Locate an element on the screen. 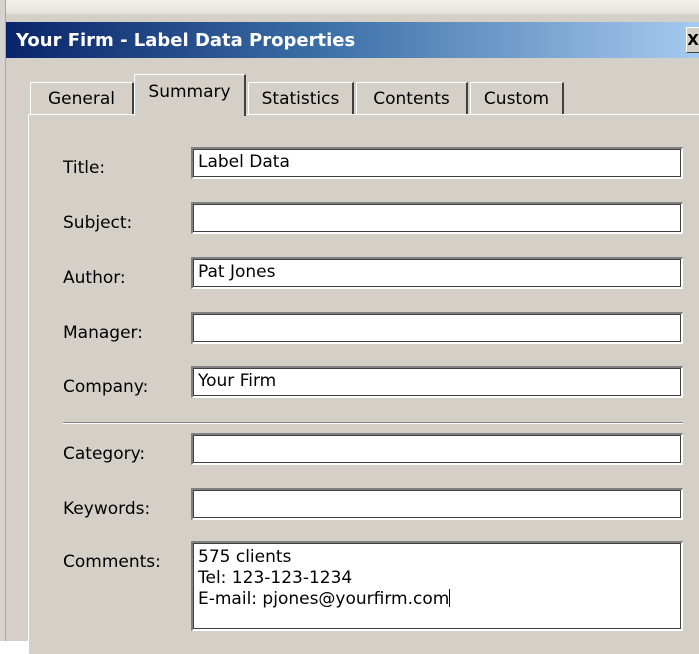 The image size is (699, 654). tab-statistics: Statistics is located at coordinates (301, 98).